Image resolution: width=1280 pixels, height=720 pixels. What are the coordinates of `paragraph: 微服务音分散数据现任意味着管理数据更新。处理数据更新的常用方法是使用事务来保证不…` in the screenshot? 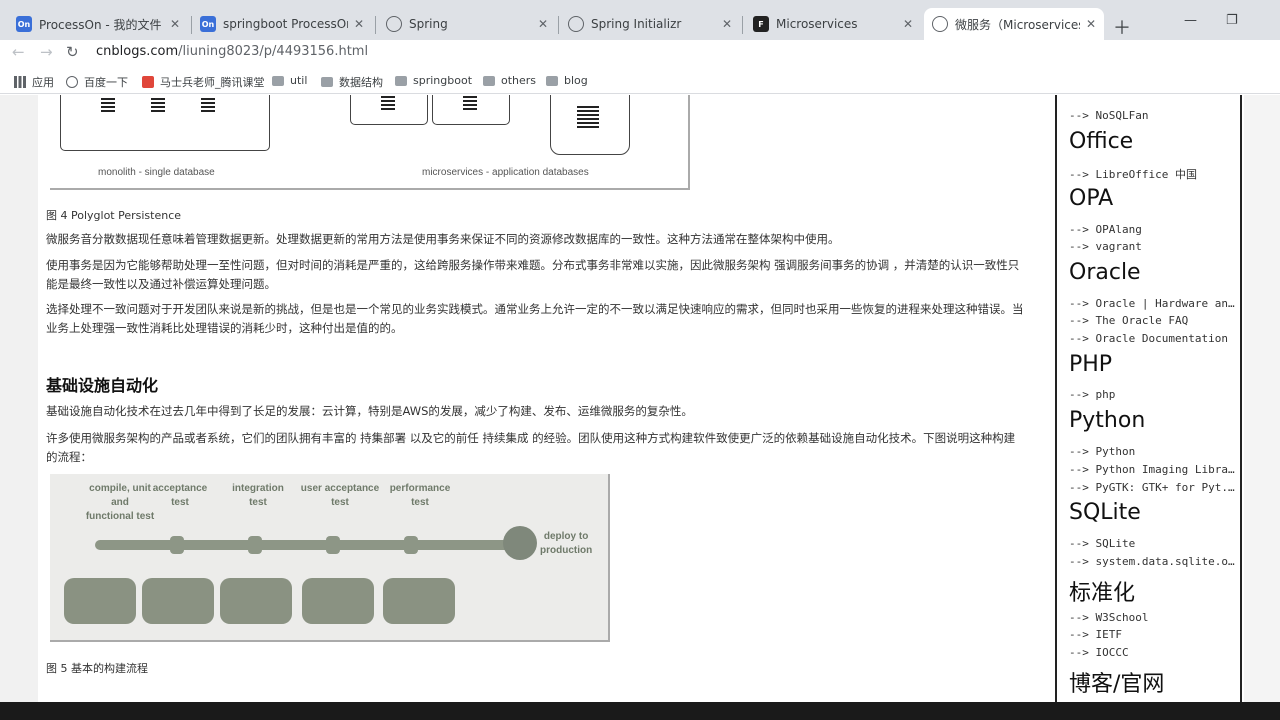 It's located at (443, 239).